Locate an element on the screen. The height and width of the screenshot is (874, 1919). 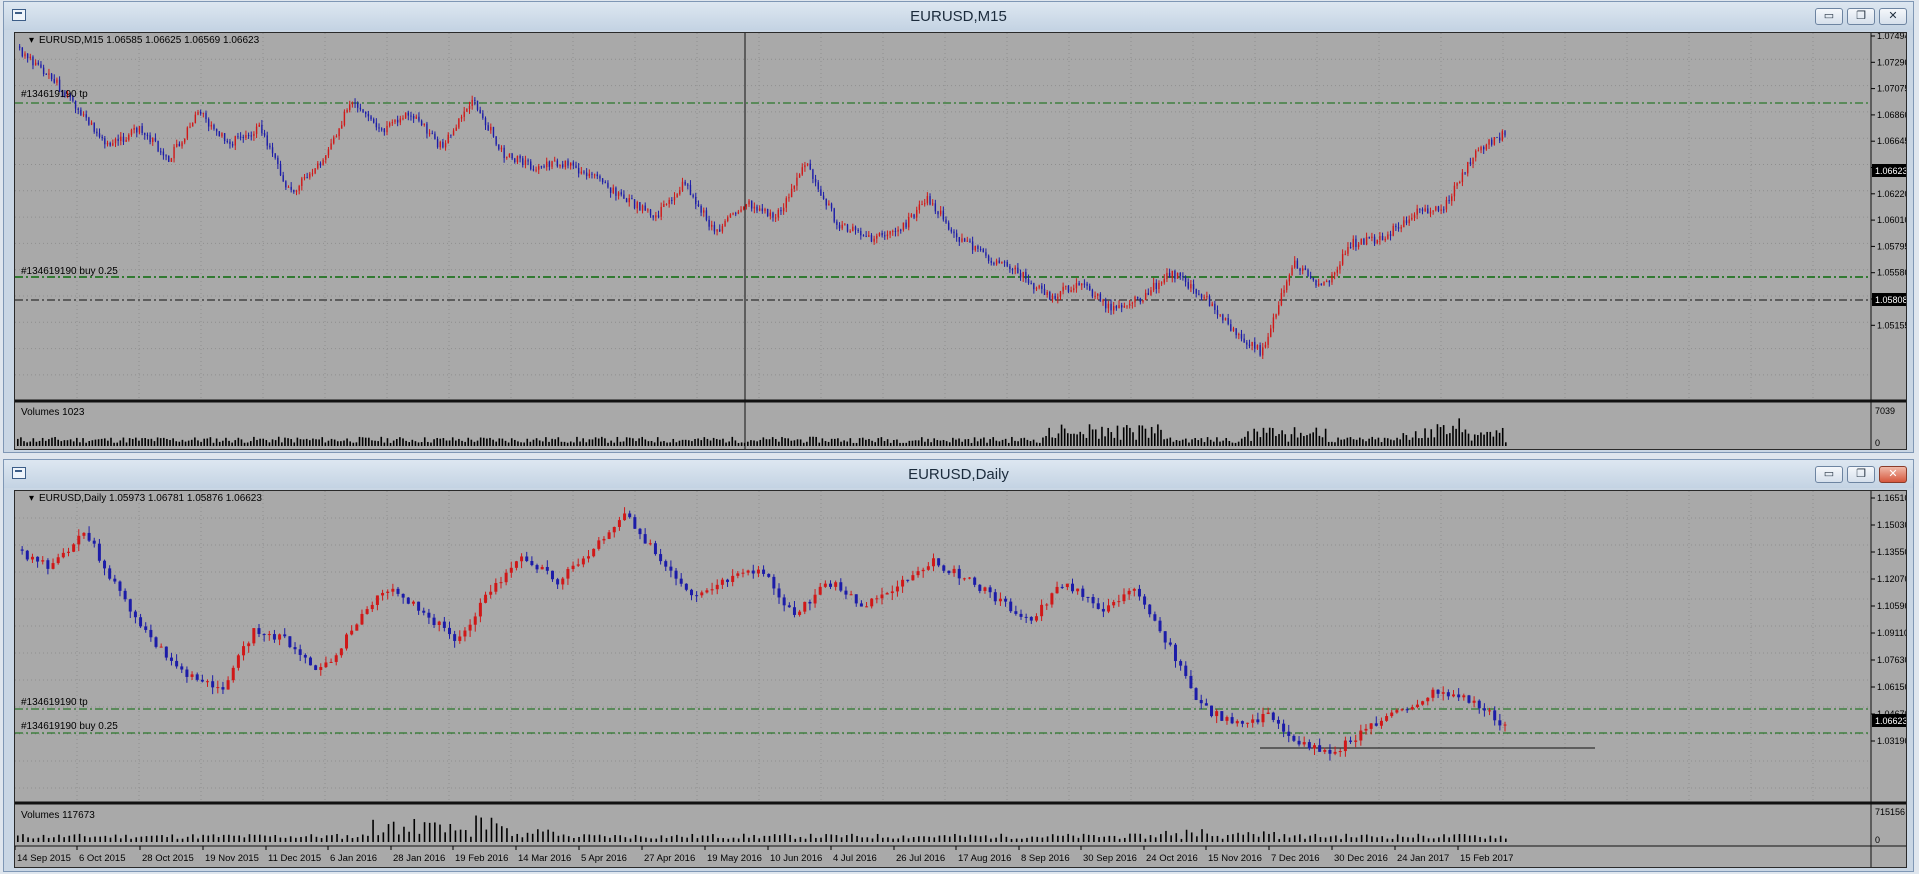
window-titlebar: EURUSD,M15 ▭ ❐ ✕ is located at coordinates (958, 16).